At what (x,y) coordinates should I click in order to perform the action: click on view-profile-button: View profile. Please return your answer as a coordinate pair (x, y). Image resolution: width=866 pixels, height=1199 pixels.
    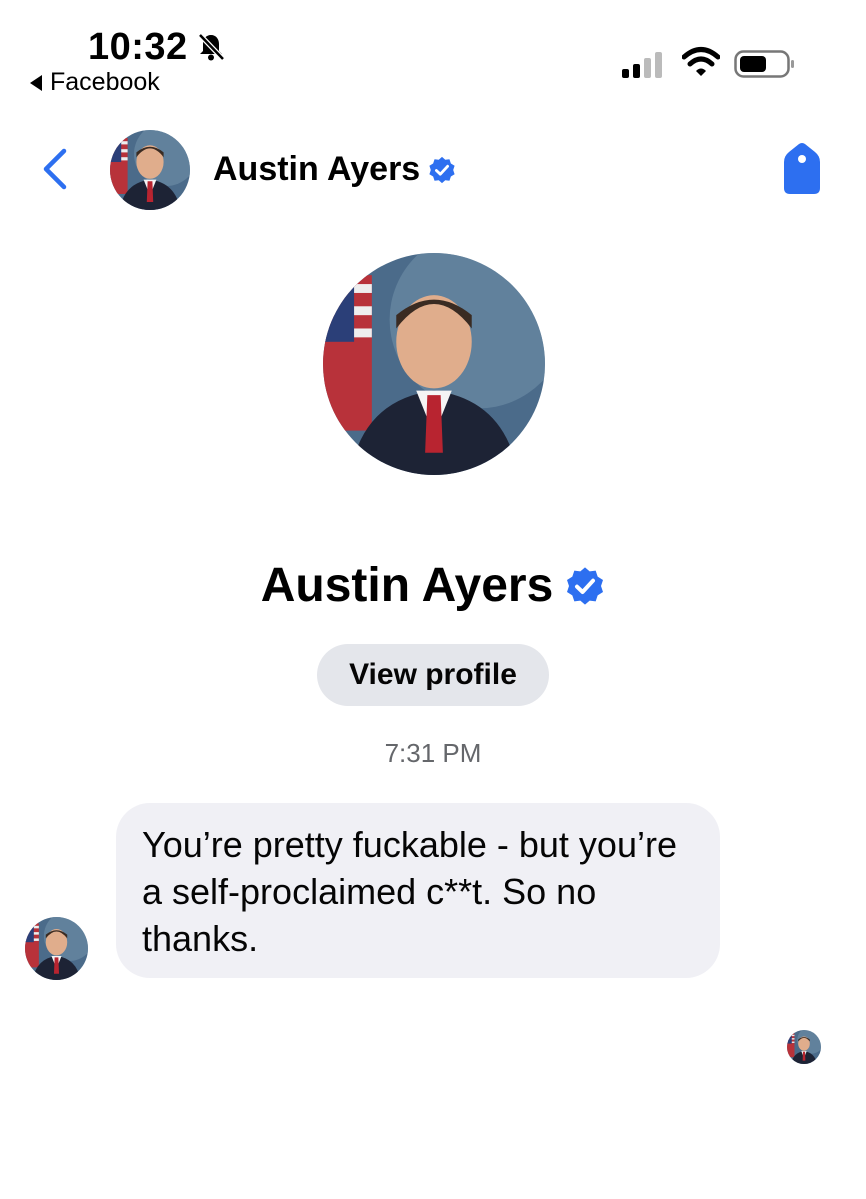
    Looking at the image, I should click on (433, 675).